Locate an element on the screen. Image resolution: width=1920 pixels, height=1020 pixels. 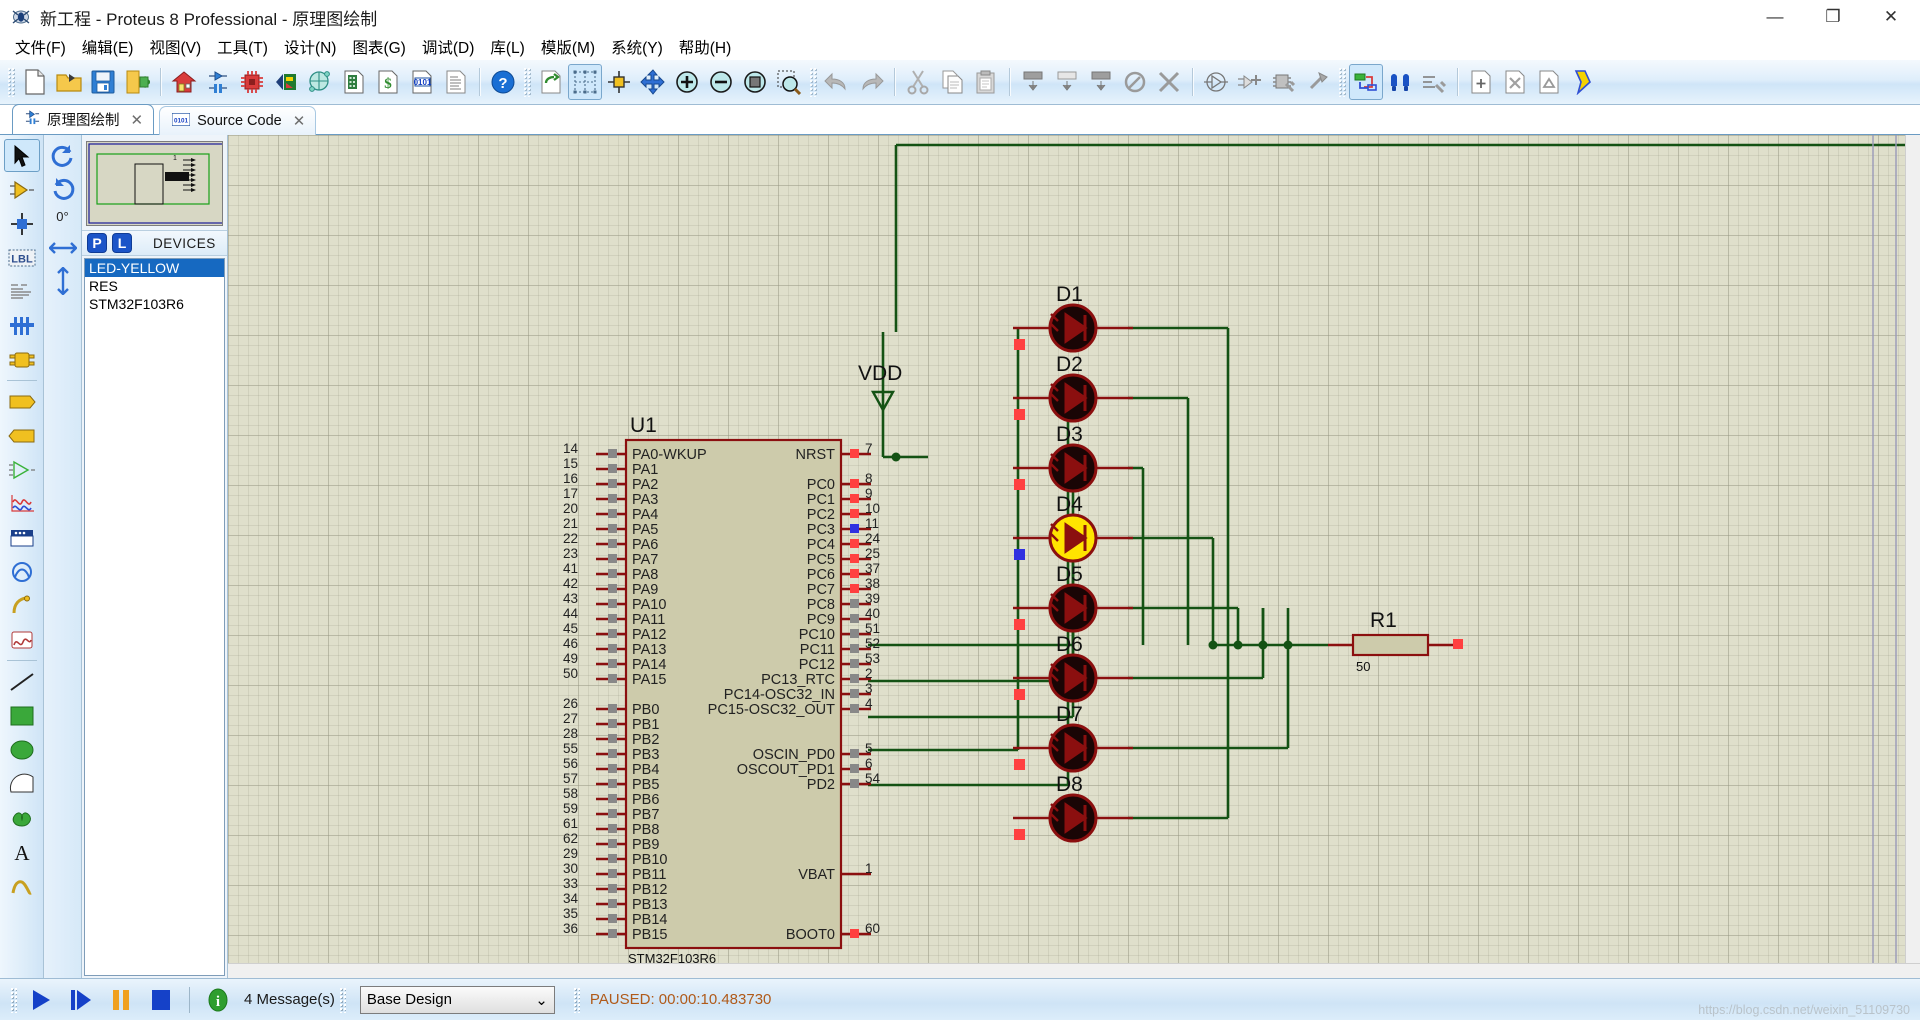
mirror-vertical-icon is located at coordinates (63, 281).